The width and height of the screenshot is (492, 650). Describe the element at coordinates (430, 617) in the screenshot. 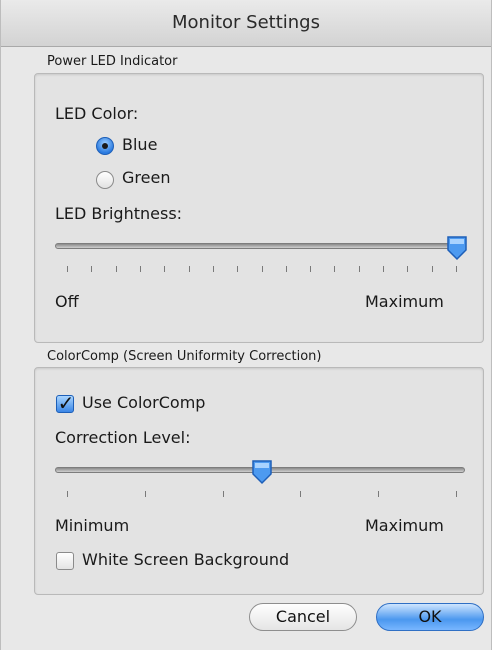

I see `ok-button: OK` at that location.